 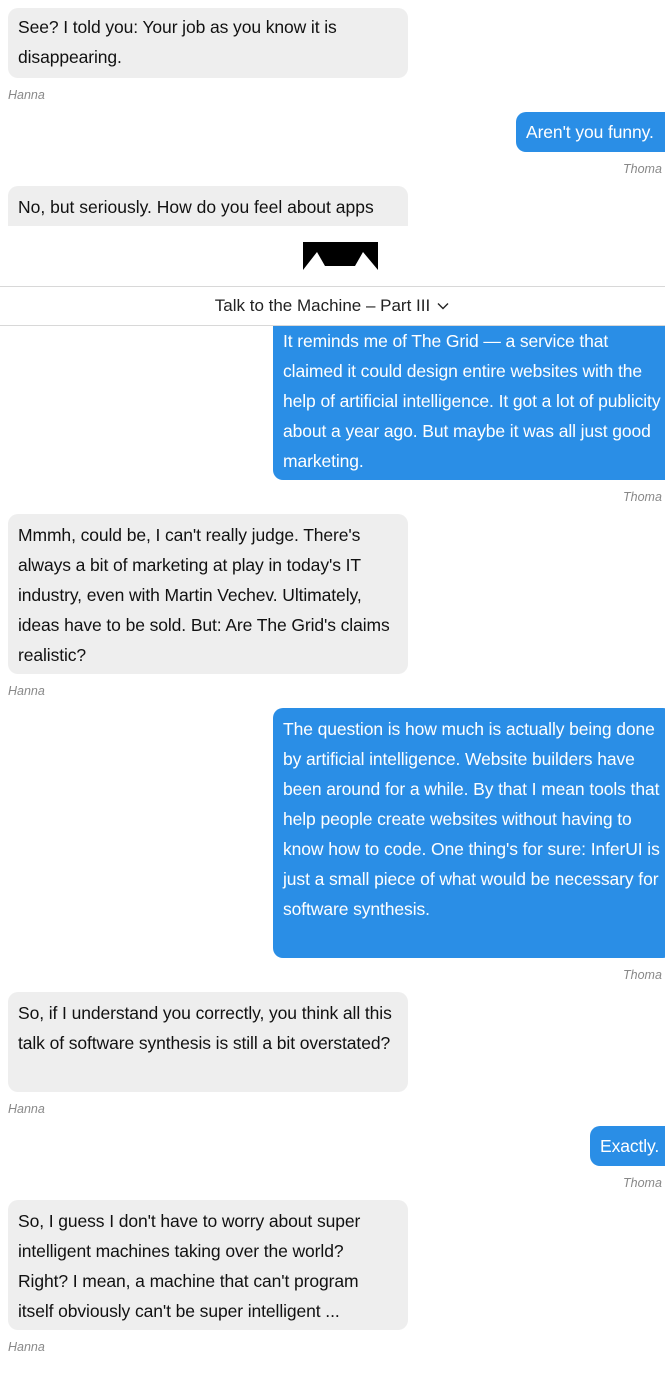 I want to click on chevron-down-icon, so click(x=443, y=306).